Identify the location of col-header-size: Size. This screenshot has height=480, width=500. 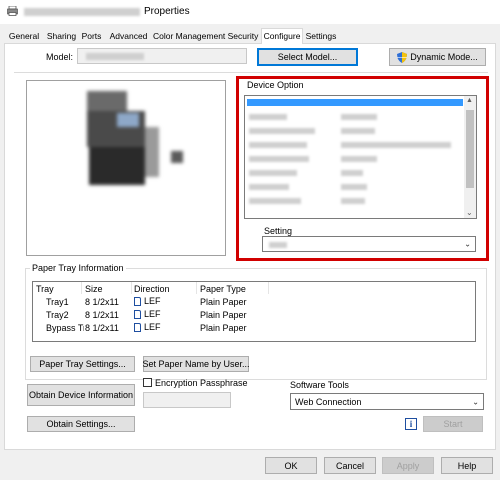
(94, 289).